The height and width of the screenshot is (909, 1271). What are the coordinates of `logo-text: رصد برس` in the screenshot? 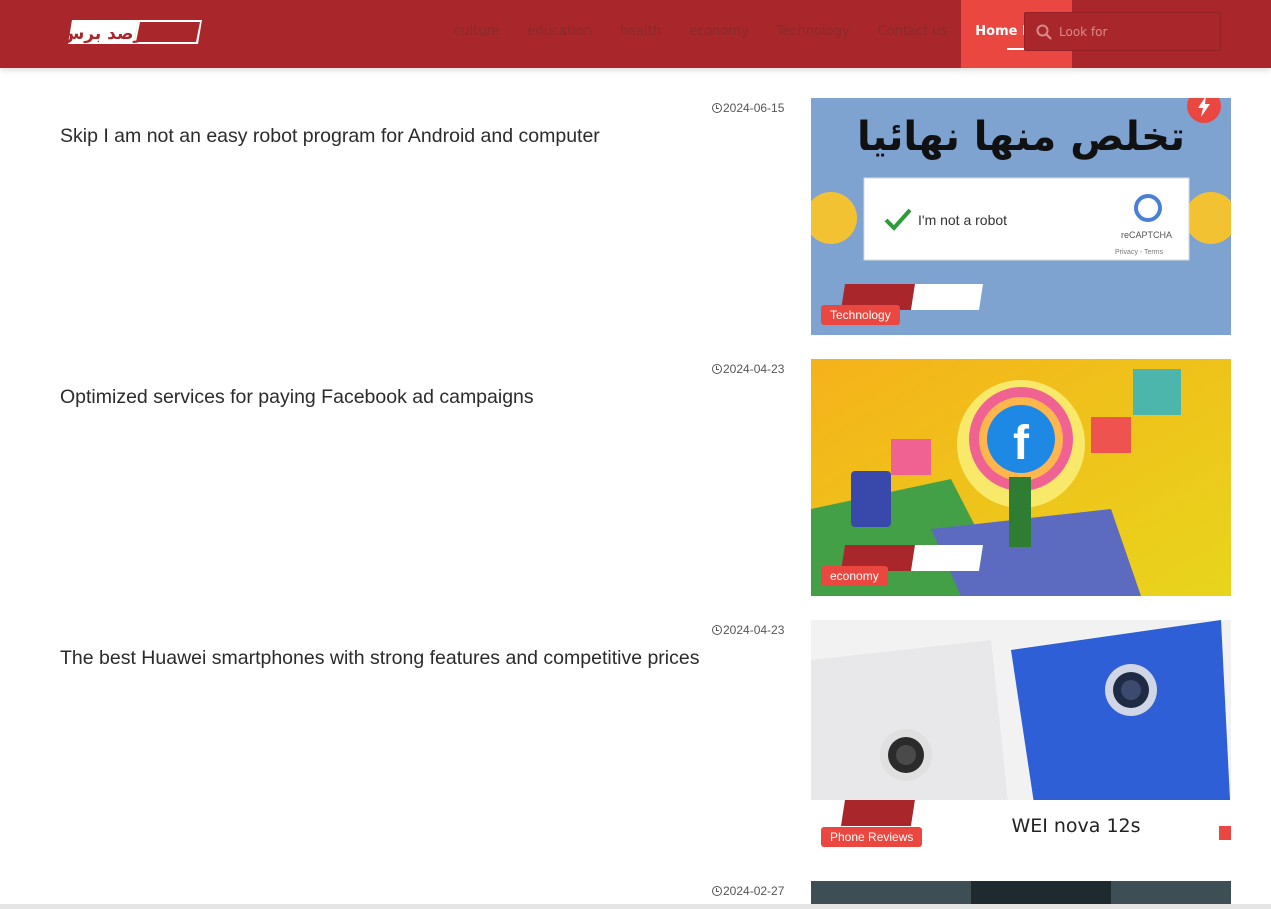 It's located at (104, 34).